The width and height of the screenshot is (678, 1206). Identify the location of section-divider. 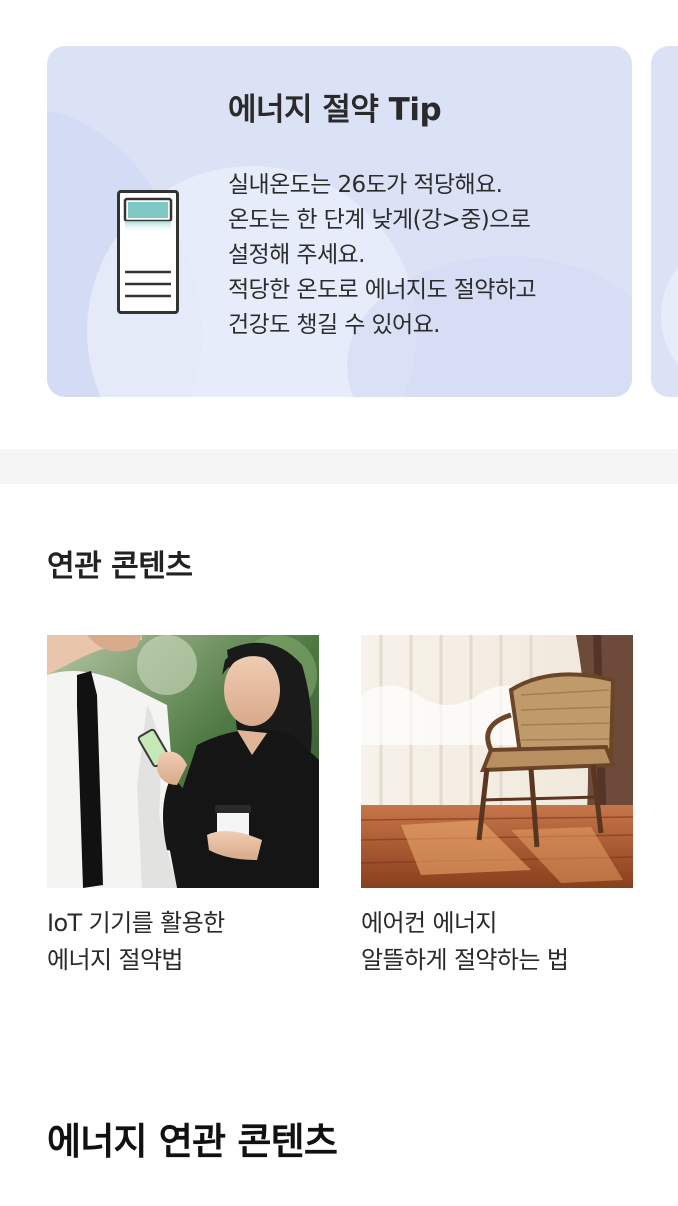
(339, 466).